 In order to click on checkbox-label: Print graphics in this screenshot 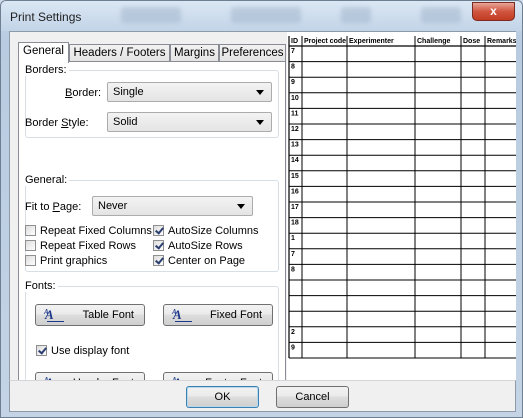, I will do `click(74, 261)`.